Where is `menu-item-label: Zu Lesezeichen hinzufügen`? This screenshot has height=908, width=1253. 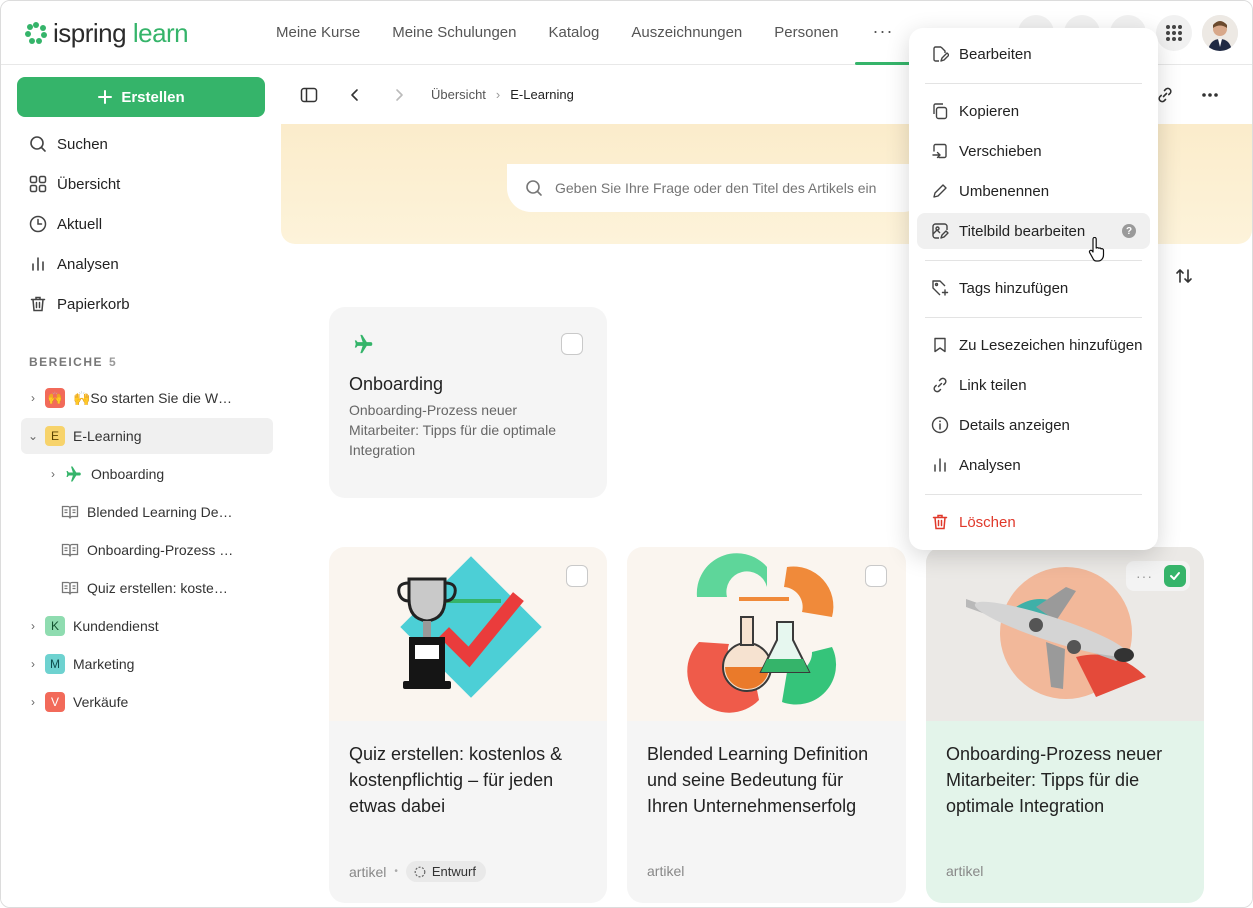
menu-item-label: Zu Lesezeichen hinzufügen is located at coordinates (1051, 345).